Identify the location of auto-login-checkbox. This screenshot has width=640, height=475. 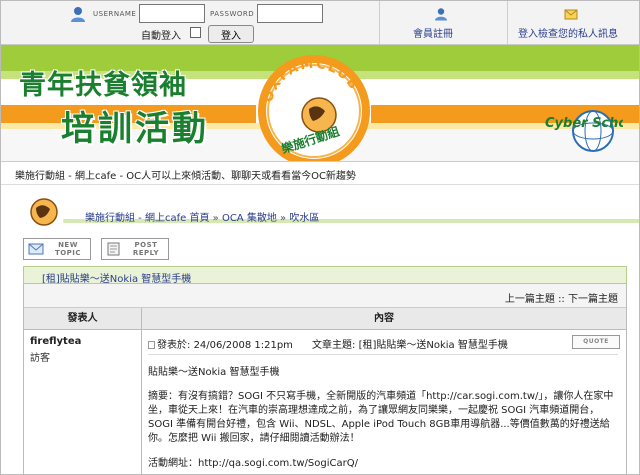
(195, 32).